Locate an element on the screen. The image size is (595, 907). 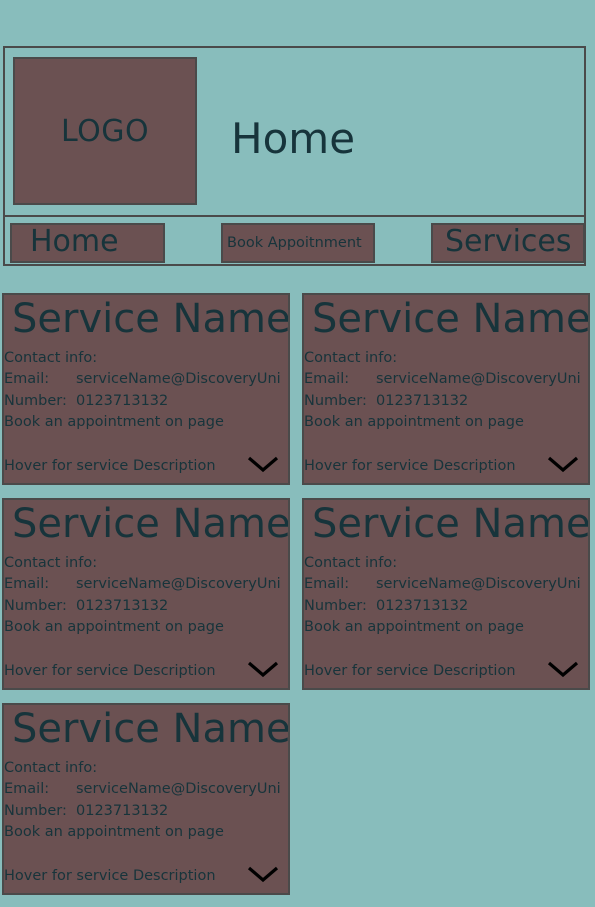
logo-text: LOGO is located at coordinates (105, 131).